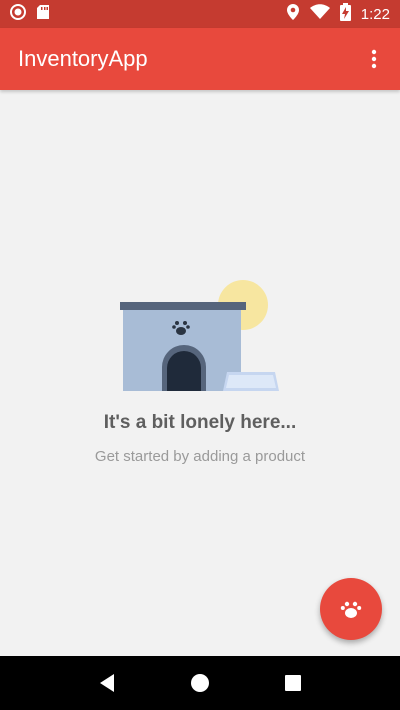 This screenshot has height=710, width=400. Describe the element at coordinates (375, 14) in the screenshot. I see `status-time: 1:22` at that location.